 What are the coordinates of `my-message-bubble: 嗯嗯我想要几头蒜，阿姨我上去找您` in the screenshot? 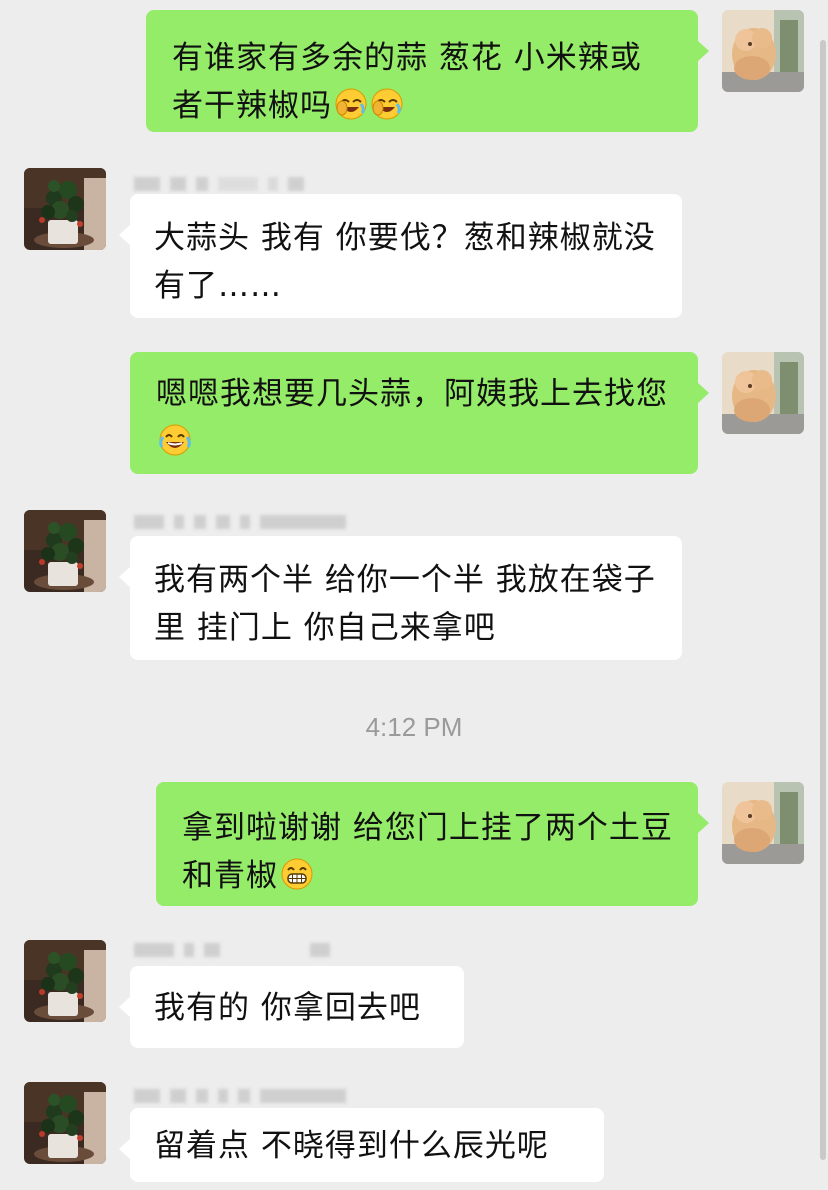 It's located at (419, 413).